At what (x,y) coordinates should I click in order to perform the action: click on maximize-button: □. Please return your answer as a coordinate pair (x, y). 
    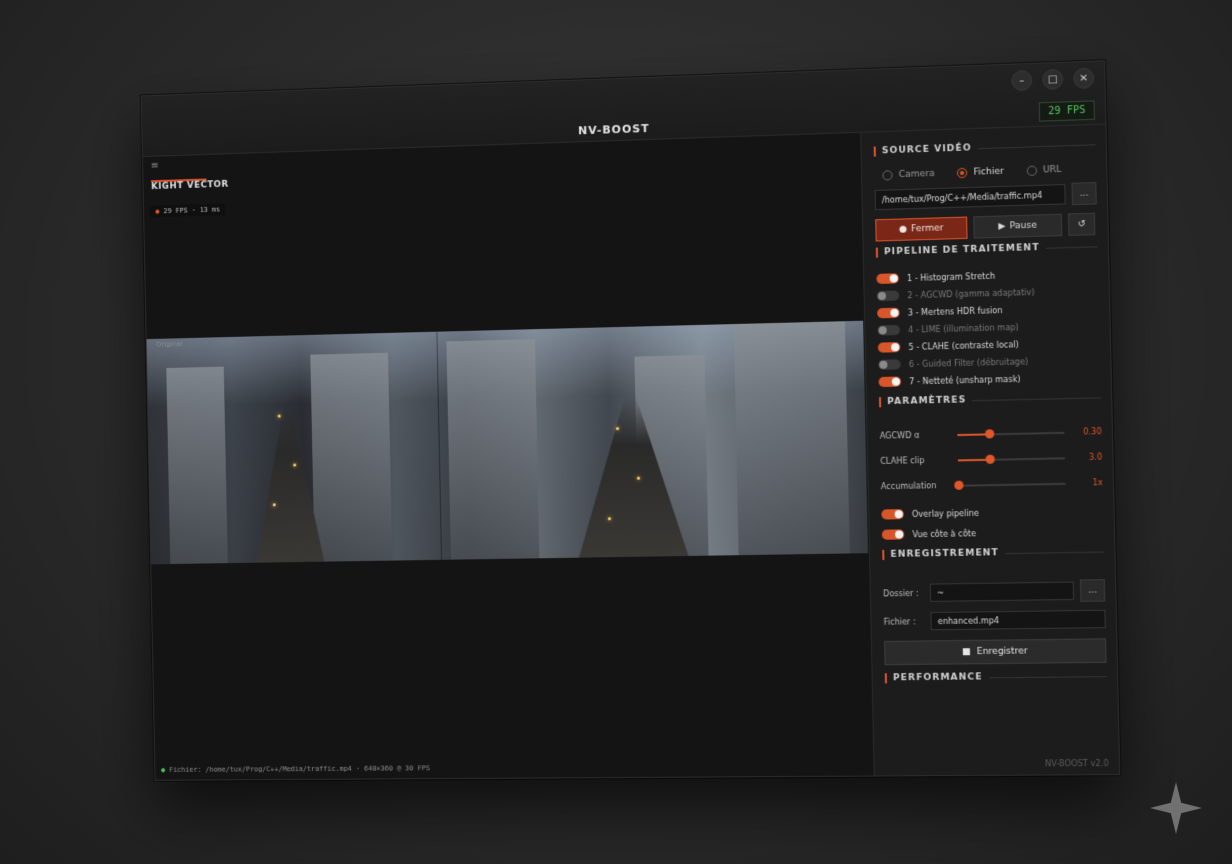
    Looking at the image, I should click on (1053, 79).